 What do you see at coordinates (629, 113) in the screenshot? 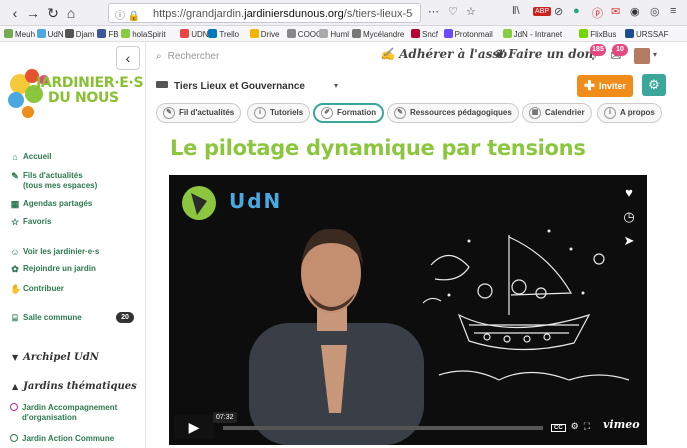
I see `tab-a-propos: iA propos` at bounding box center [629, 113].